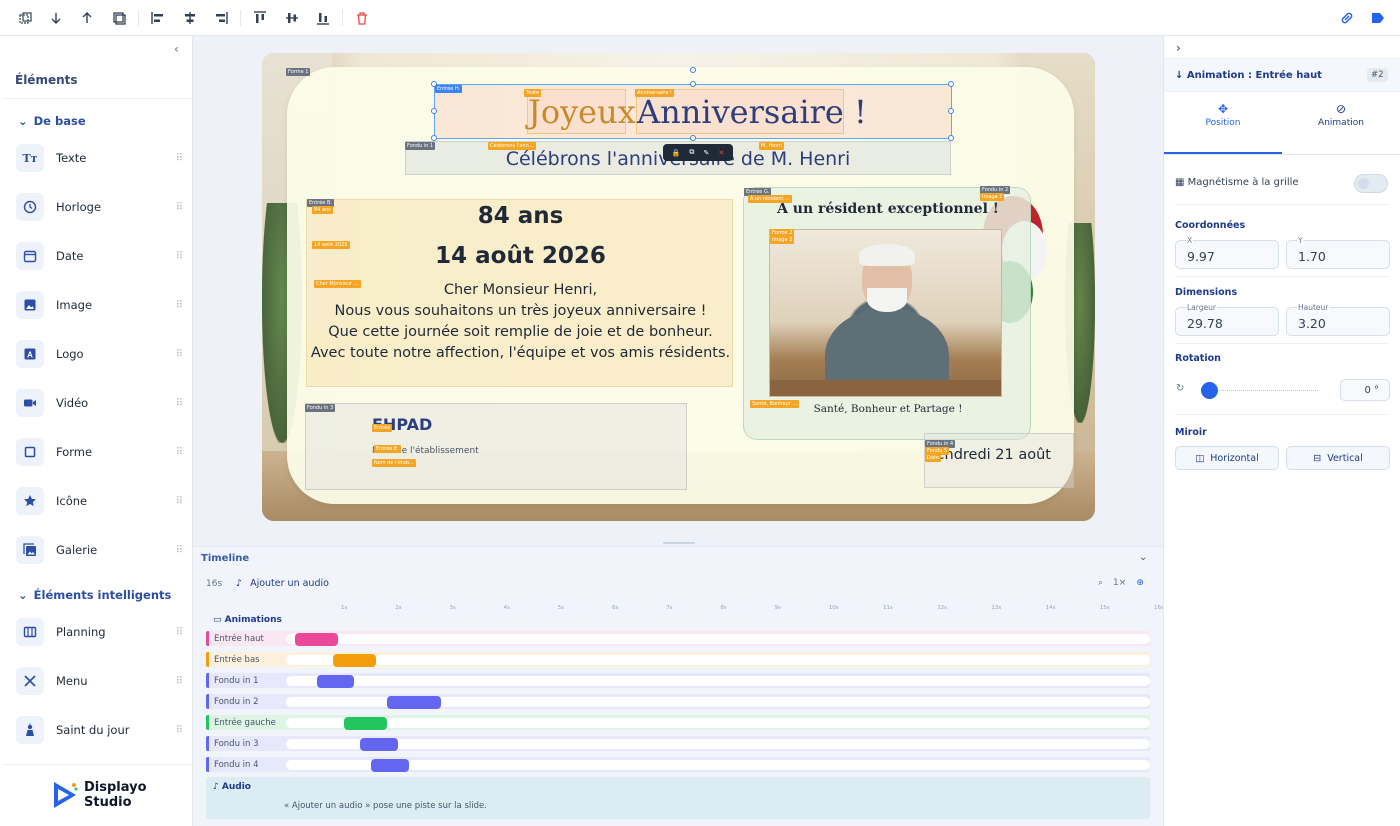 This screenshot has width=1400, height=826. What do you see at coordinates (362, 18) in the screenshot?
I see `delete-icon` at bounding box center [362, 18].